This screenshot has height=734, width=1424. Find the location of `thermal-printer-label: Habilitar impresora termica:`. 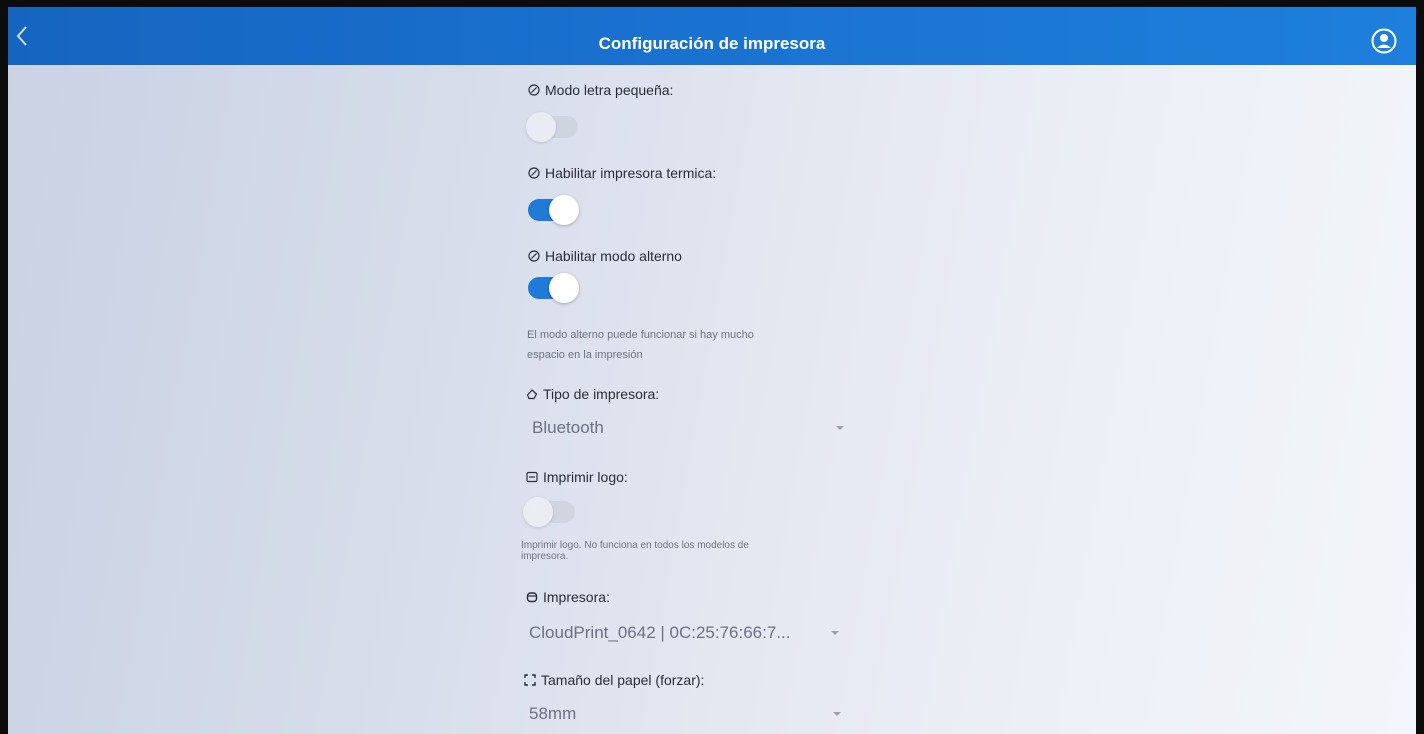

thermal-printer-label: Habilitar impresora termica: is located at coordinates (622, 173).